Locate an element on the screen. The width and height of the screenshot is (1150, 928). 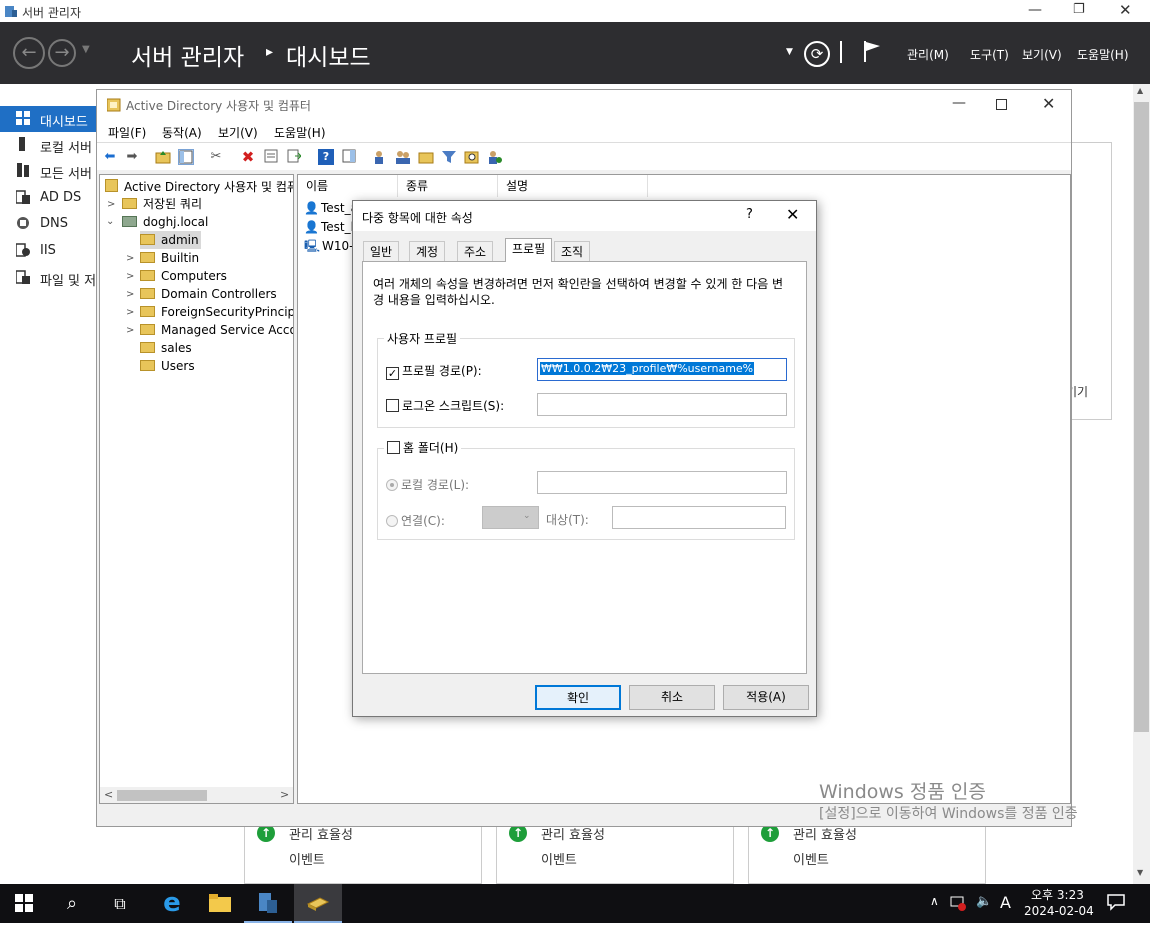
aduc-menu-help: 도움말(H) is located at coordinates (300, 132).